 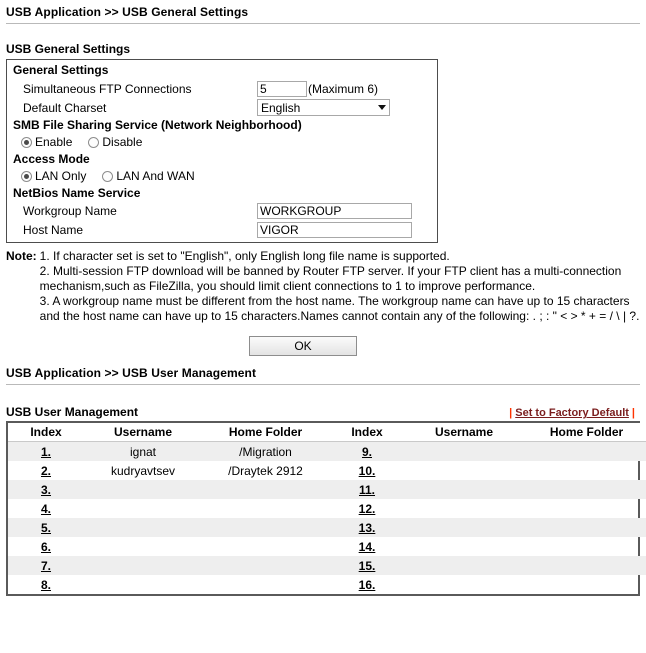 I want to click on cell-home-folder: /Migration, so click(x=265, y=451).